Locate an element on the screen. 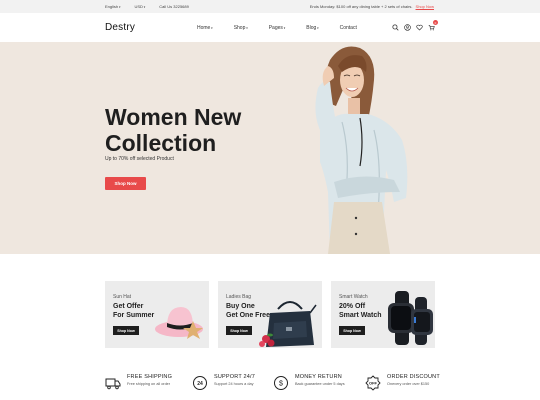  support-24-icon: 24 is located at coordinates (200, 383).